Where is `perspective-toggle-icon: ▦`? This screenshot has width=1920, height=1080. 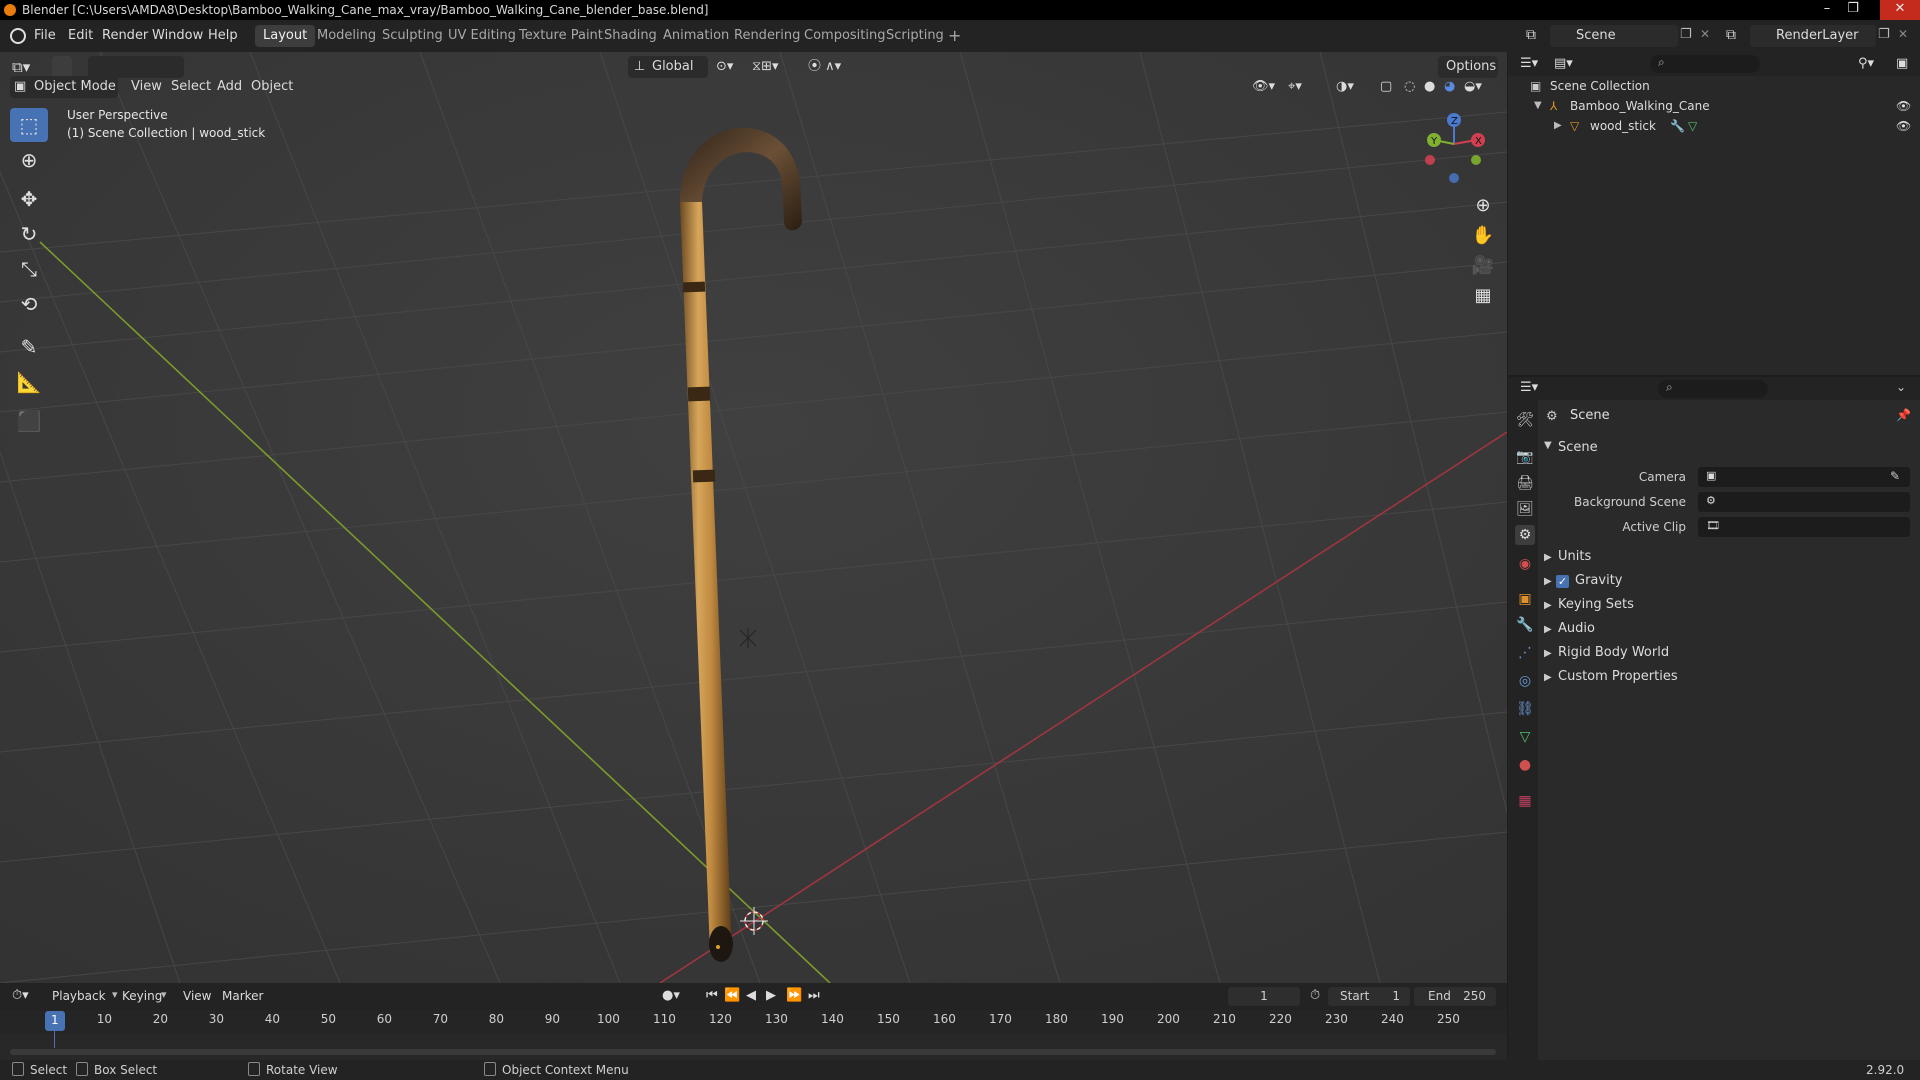 perspective-toggle-icon: ▦ is located at coordinates (1483, 295).